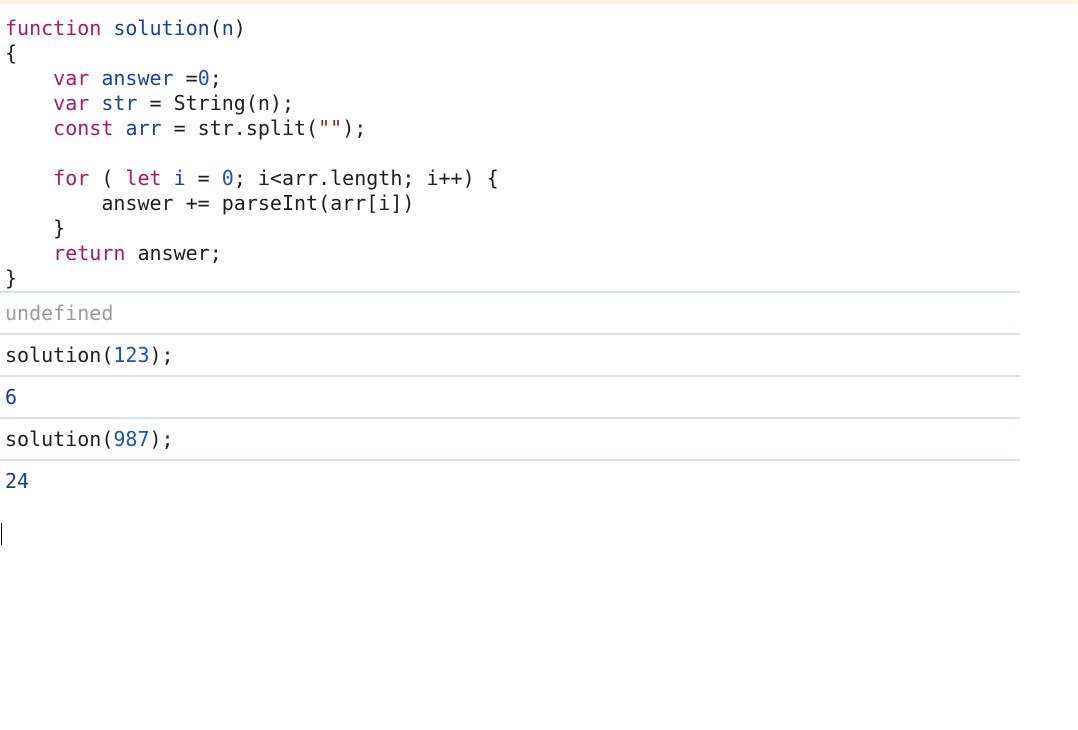  Describe the element at coordinates (330, 128) in the screenshot. I see `string-literal: ""` at that location.